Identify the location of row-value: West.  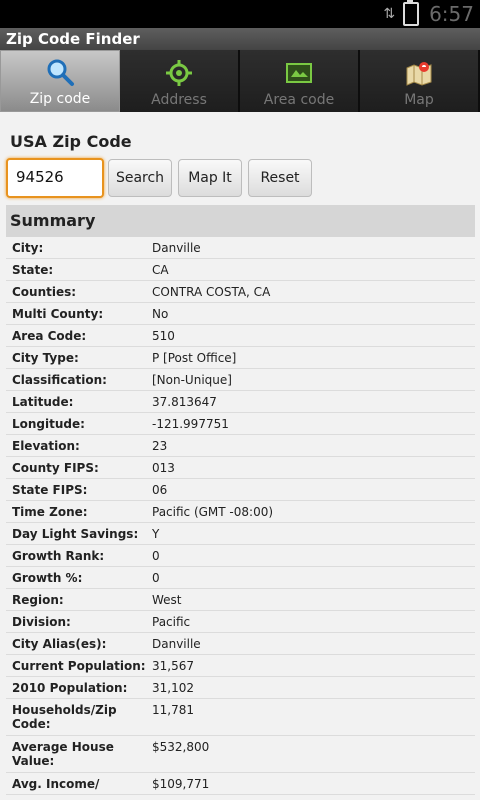
(167, 600).